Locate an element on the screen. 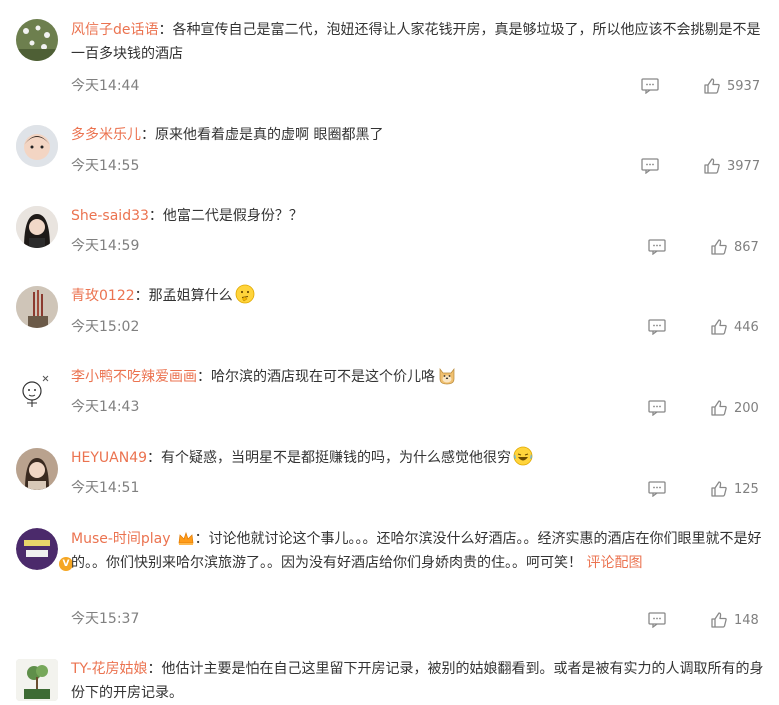  username-link: HEYUAN49 is located at coordinates (109, 458).